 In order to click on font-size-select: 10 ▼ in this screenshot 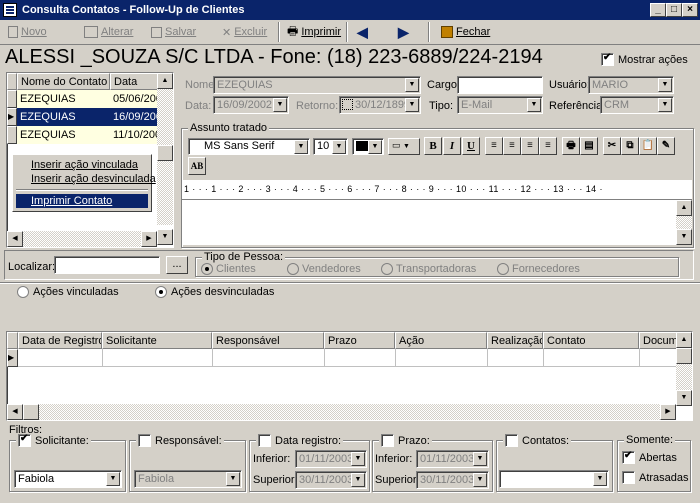, I will do `click(330, 146)`.